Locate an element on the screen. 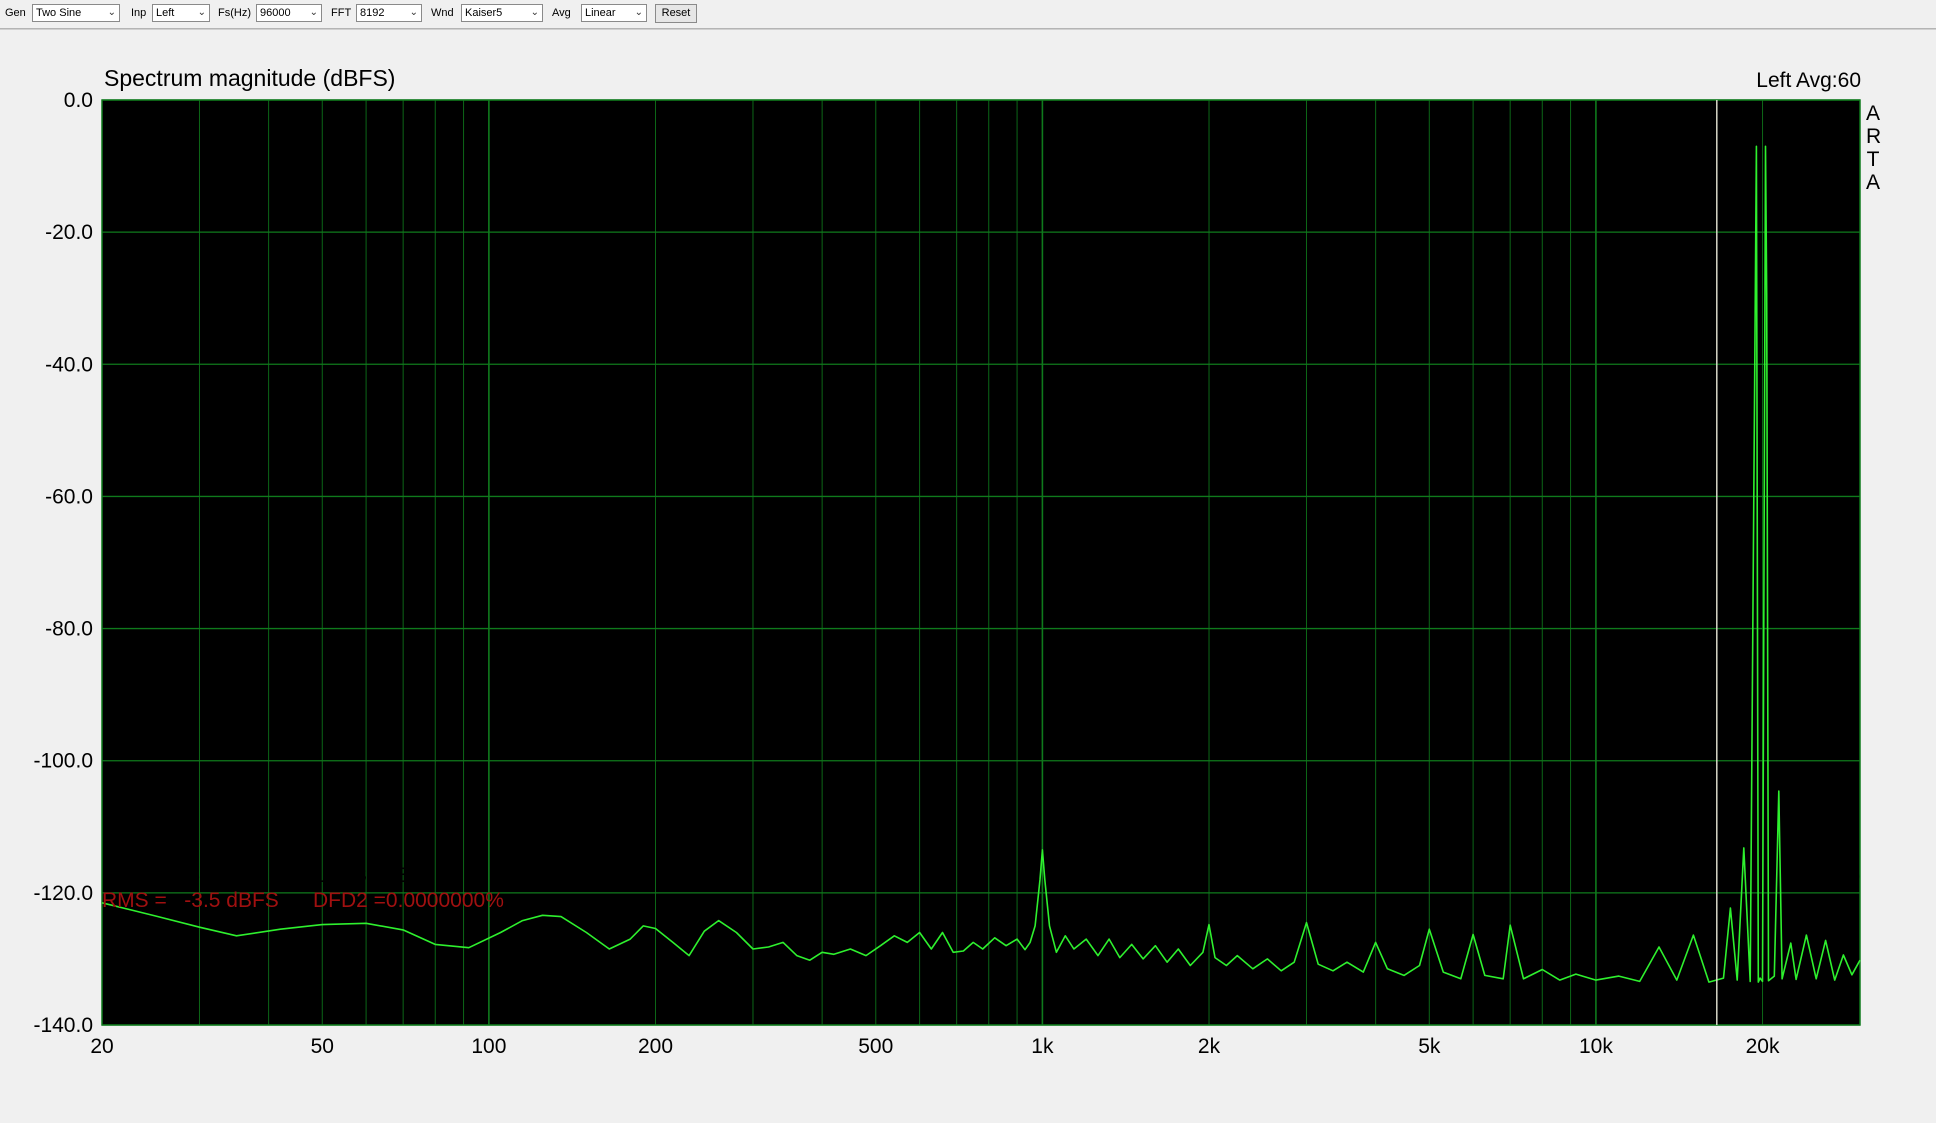  y-tick-label: -60.0 is located at coordinates (69, 496).